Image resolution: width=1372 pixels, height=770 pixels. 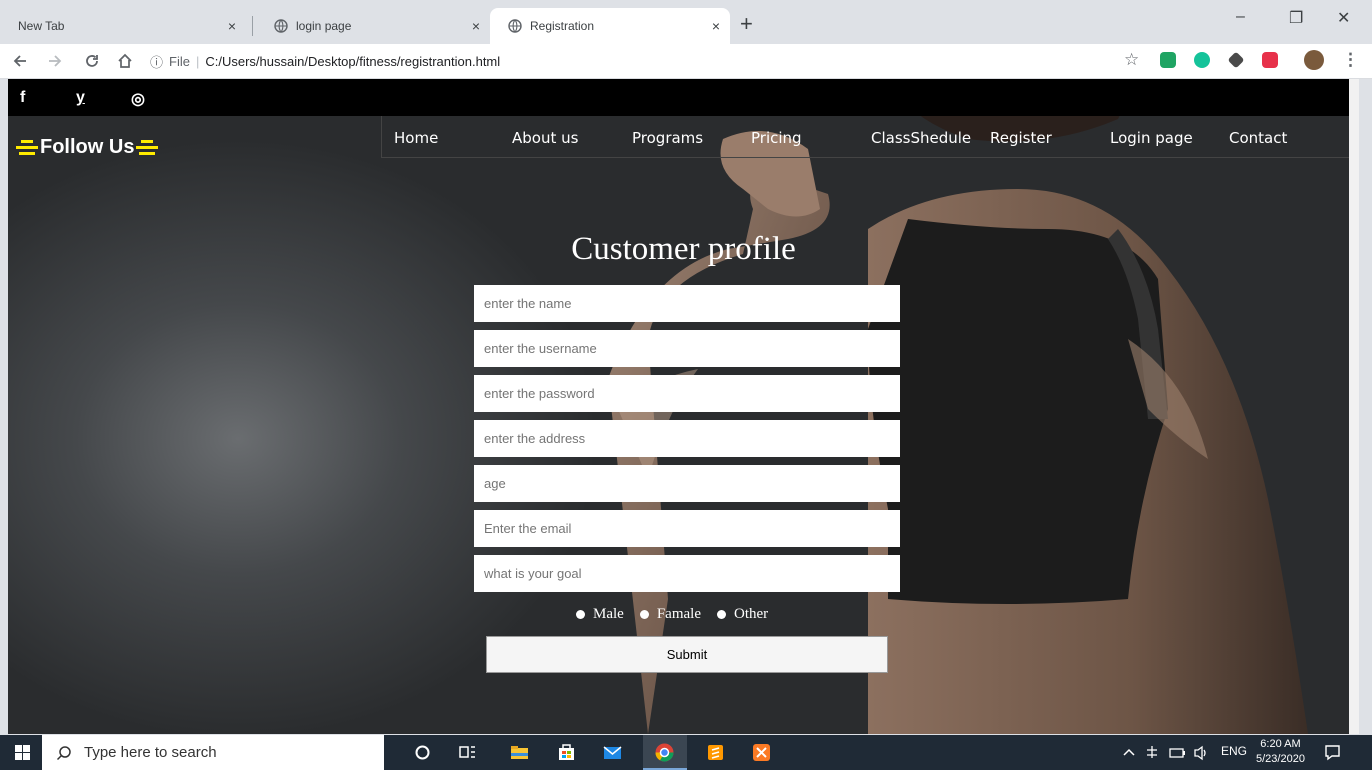 What do you see at coordinates (1168, 60) in the screenshot?
I see `extension-drive-icon` at bounding box center [1168, 60].